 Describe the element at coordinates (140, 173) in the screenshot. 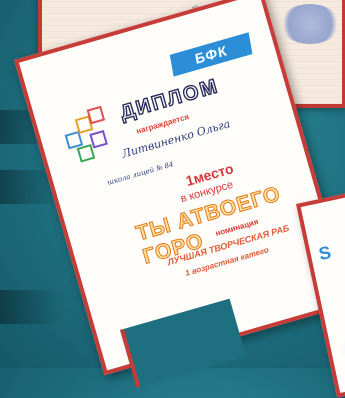

I see `recipient-school: школа лицей № 84` at that location.